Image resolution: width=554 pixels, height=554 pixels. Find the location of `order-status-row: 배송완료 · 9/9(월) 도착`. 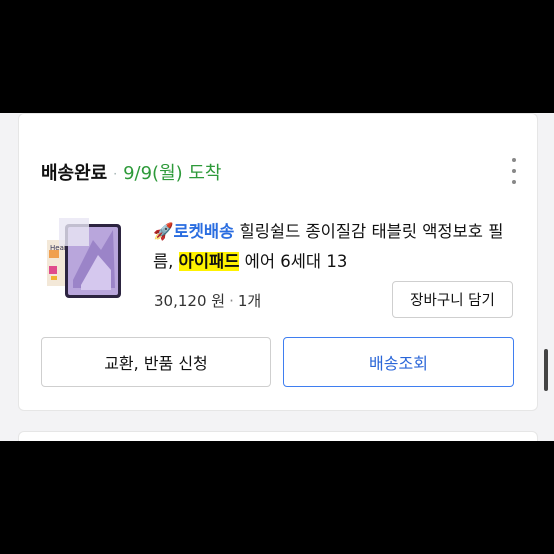

order-status-row: 배송완료 · 9/9(월) 도착 is located at coordinates (131, 172).